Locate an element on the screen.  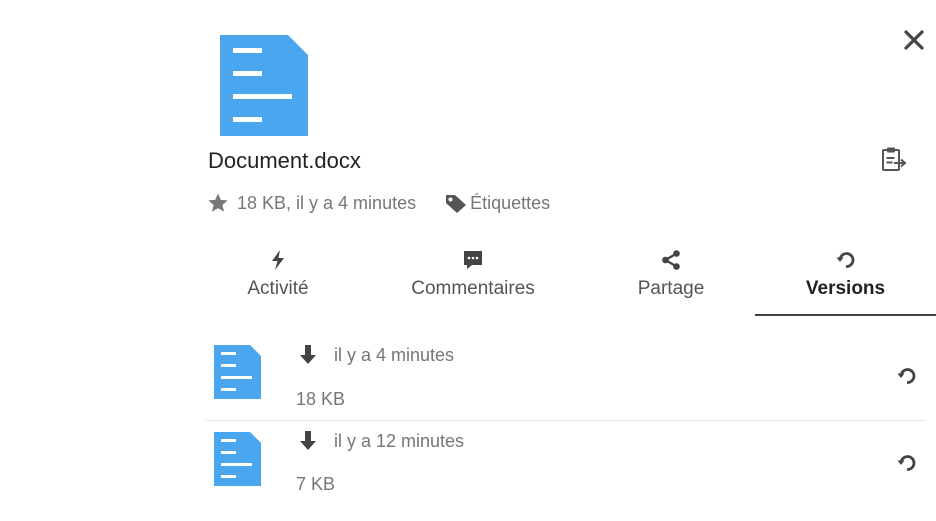
clipboard-icon is located at coordinates (894, 159).